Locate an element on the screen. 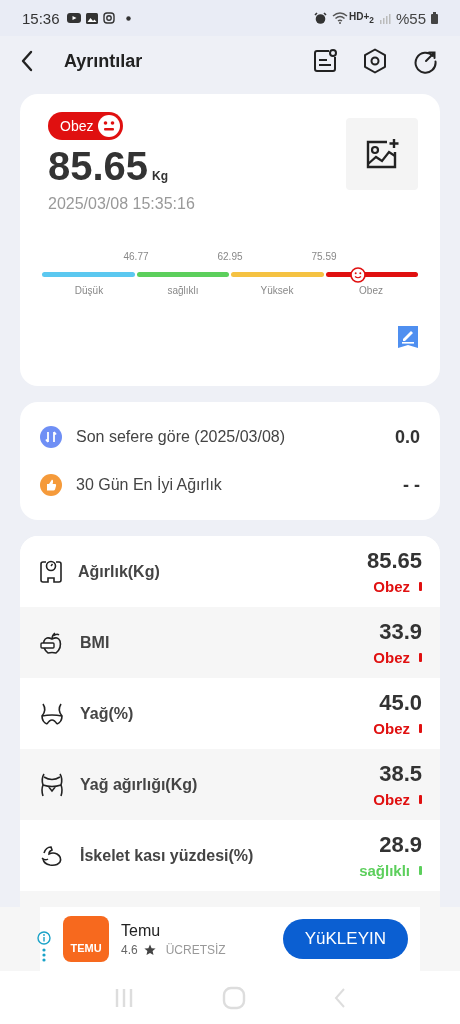 The width and height of the screenshot is (460, 1024). waist-icon is located at coordinates (52, 713).